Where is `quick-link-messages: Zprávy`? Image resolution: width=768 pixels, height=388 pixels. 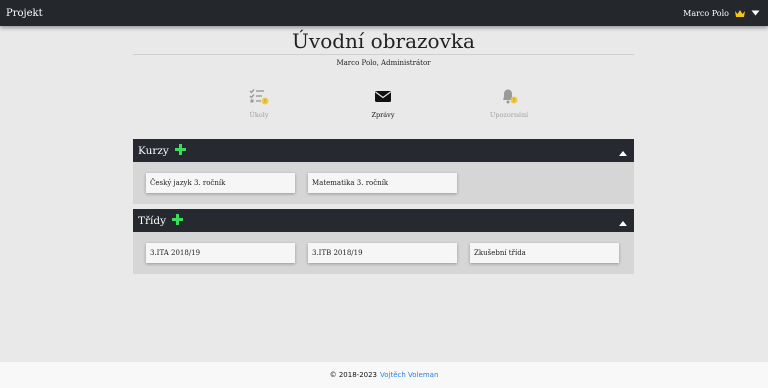
quick-link-messages: Zprávy is located at coordinates (383, 103).